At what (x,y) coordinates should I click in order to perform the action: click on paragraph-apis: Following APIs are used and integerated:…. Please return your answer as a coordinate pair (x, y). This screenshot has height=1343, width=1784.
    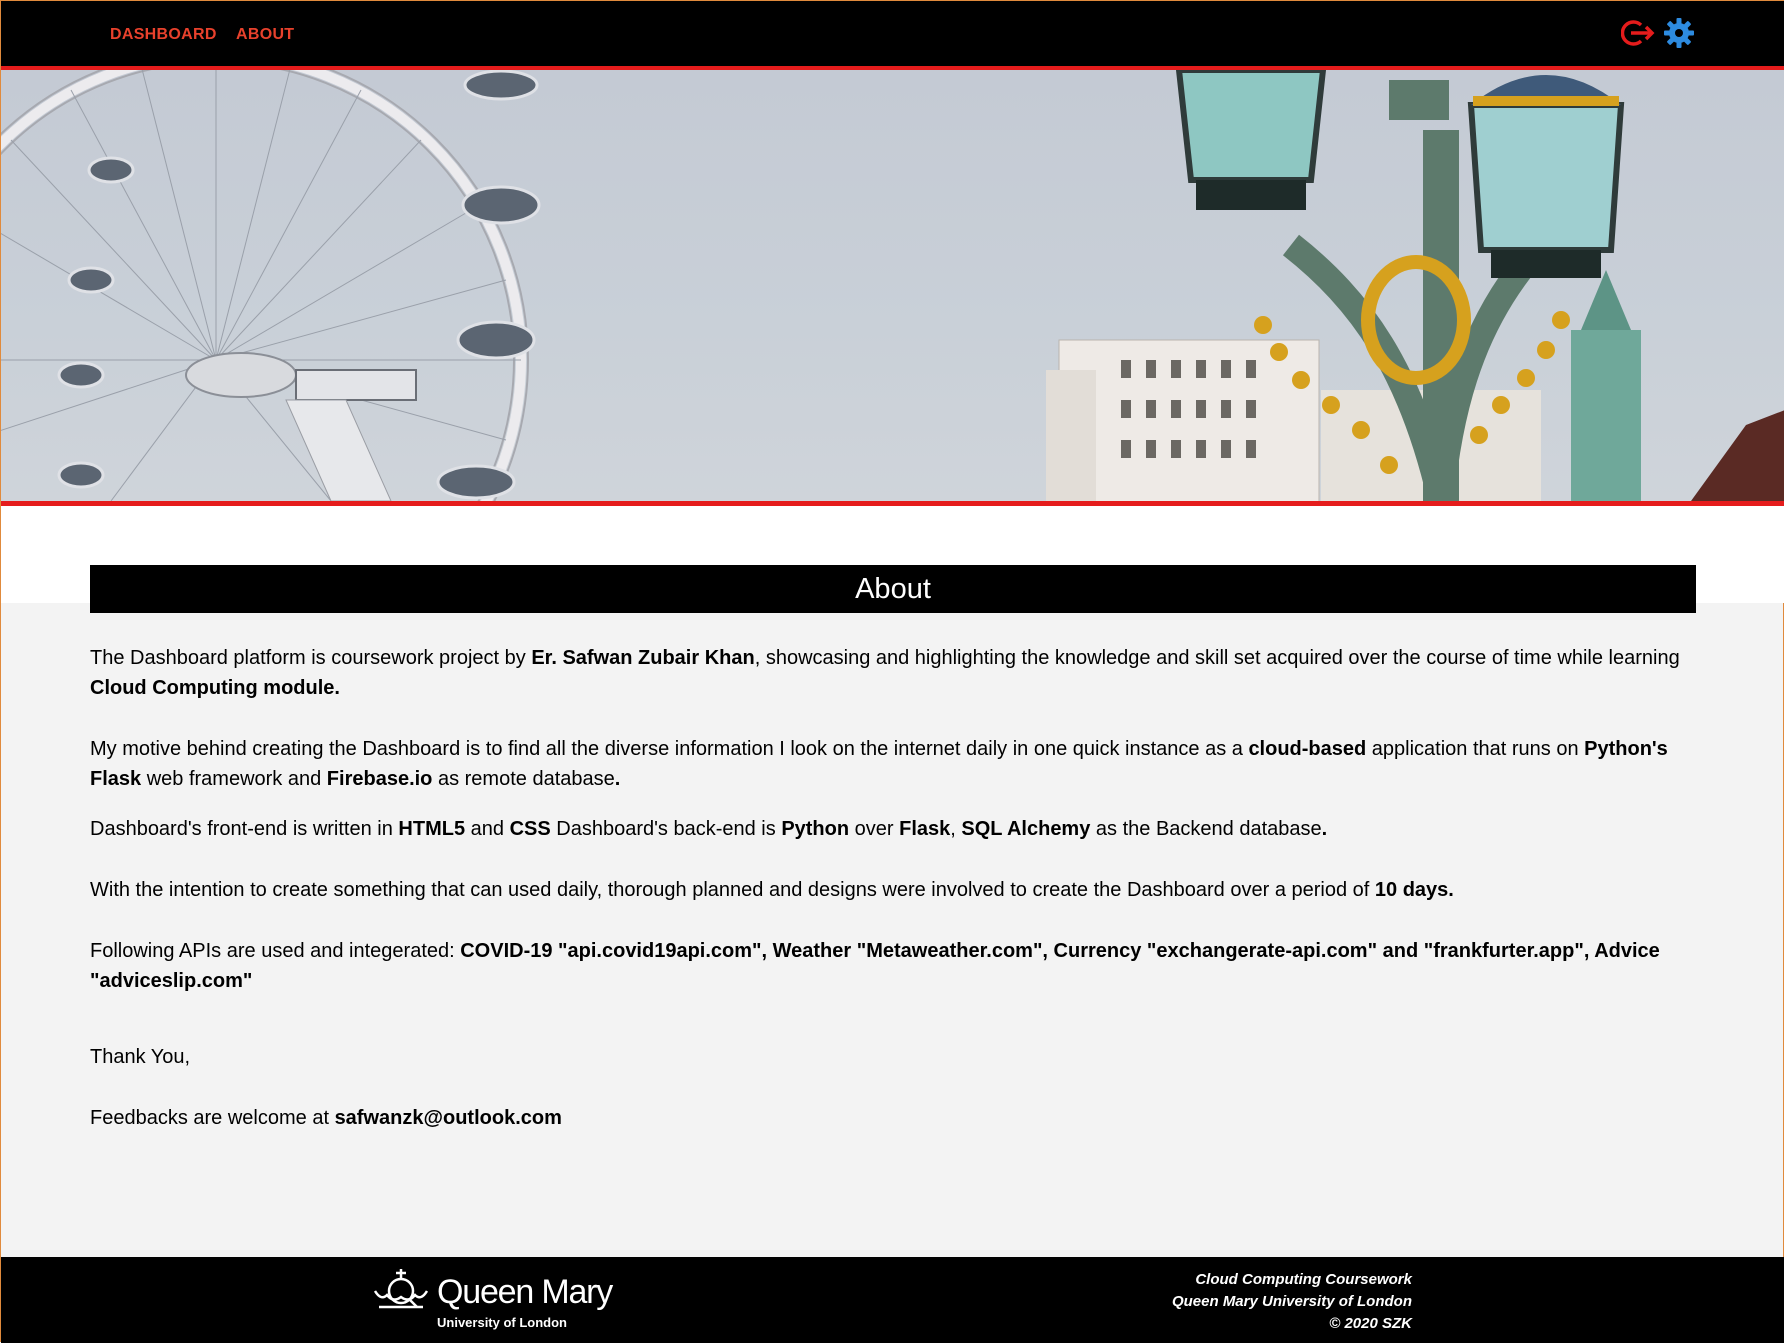
    Looking at the image, I should click on (875, 966).